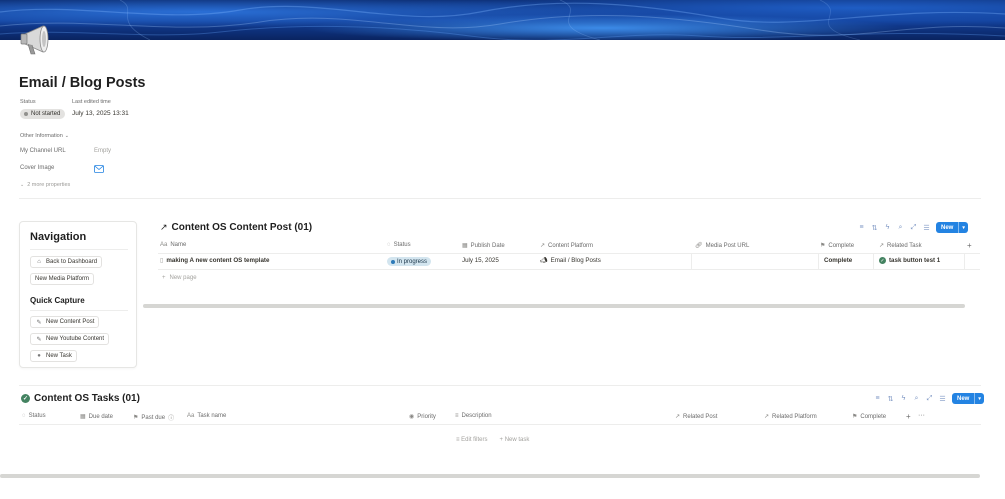 The height and width of the screenshot is (499, 1005). What do you see at coordinates (921, 415) in the screenshot?
I see `more-options-button: ···` at bounding box center [921, 415].